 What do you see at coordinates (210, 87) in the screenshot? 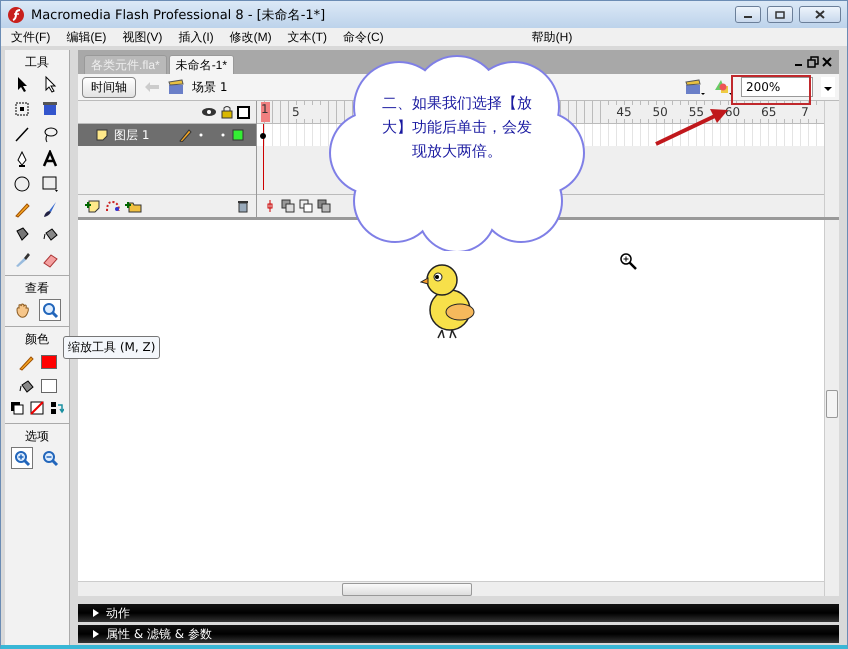
I see `scene-label: 场景 1` at bounding box center [210, 87].